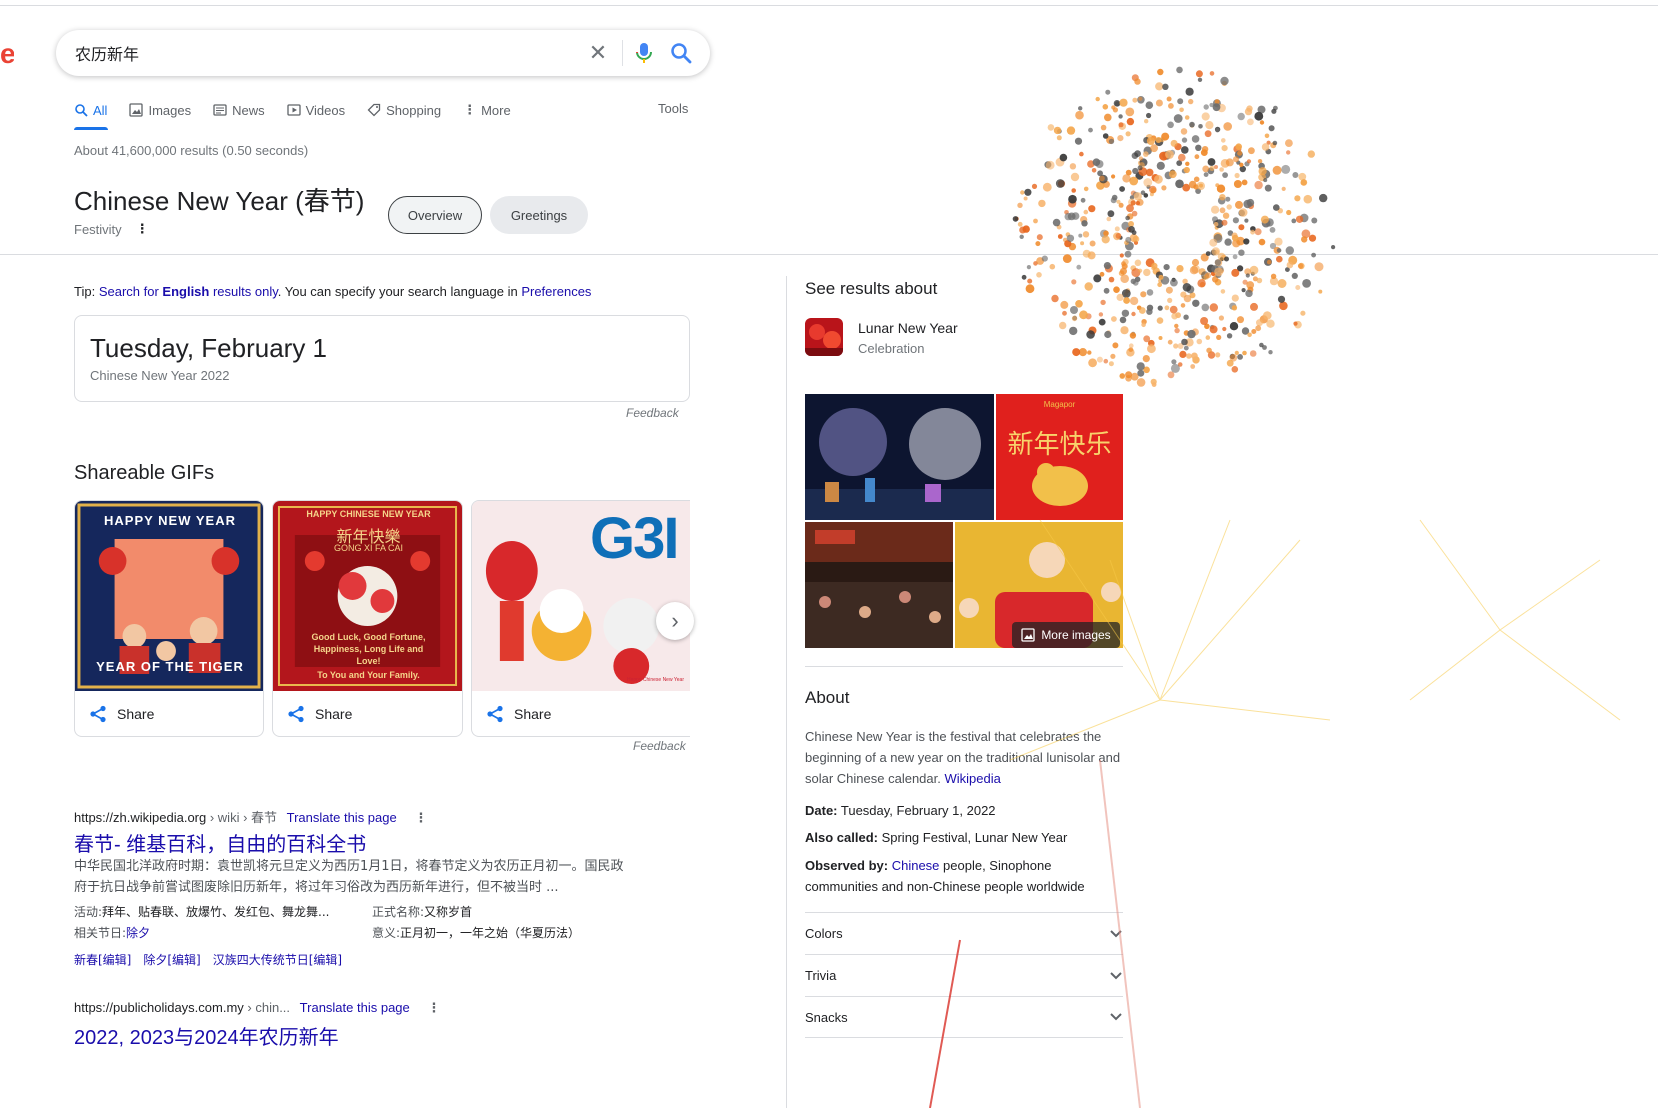  What do you see at coordinates (435, 215) in the screenshot?
I see `chip-overview: Overview` at bounding box center [435, 215].